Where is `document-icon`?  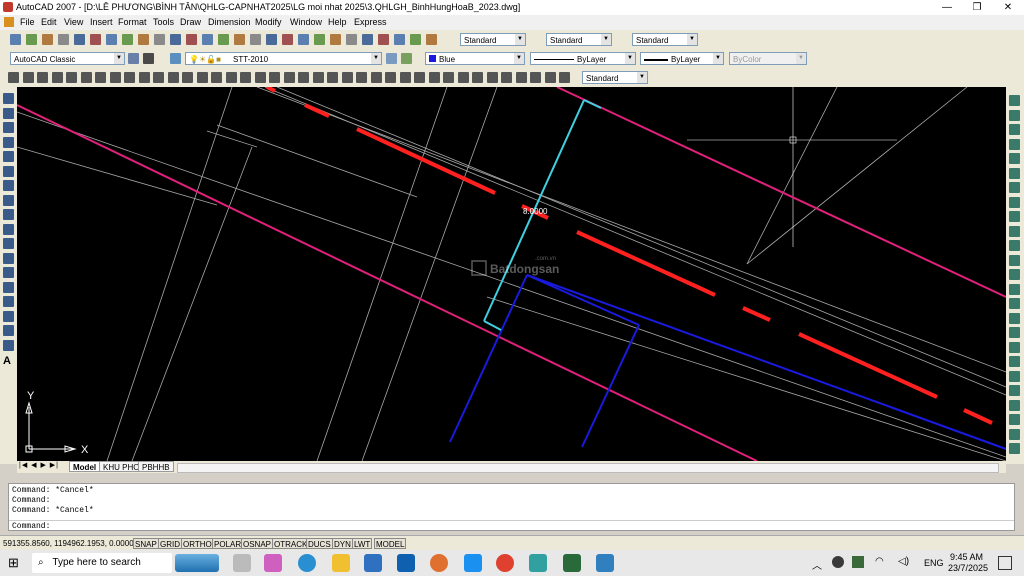 document-icon is located at coordinates (9, 22).